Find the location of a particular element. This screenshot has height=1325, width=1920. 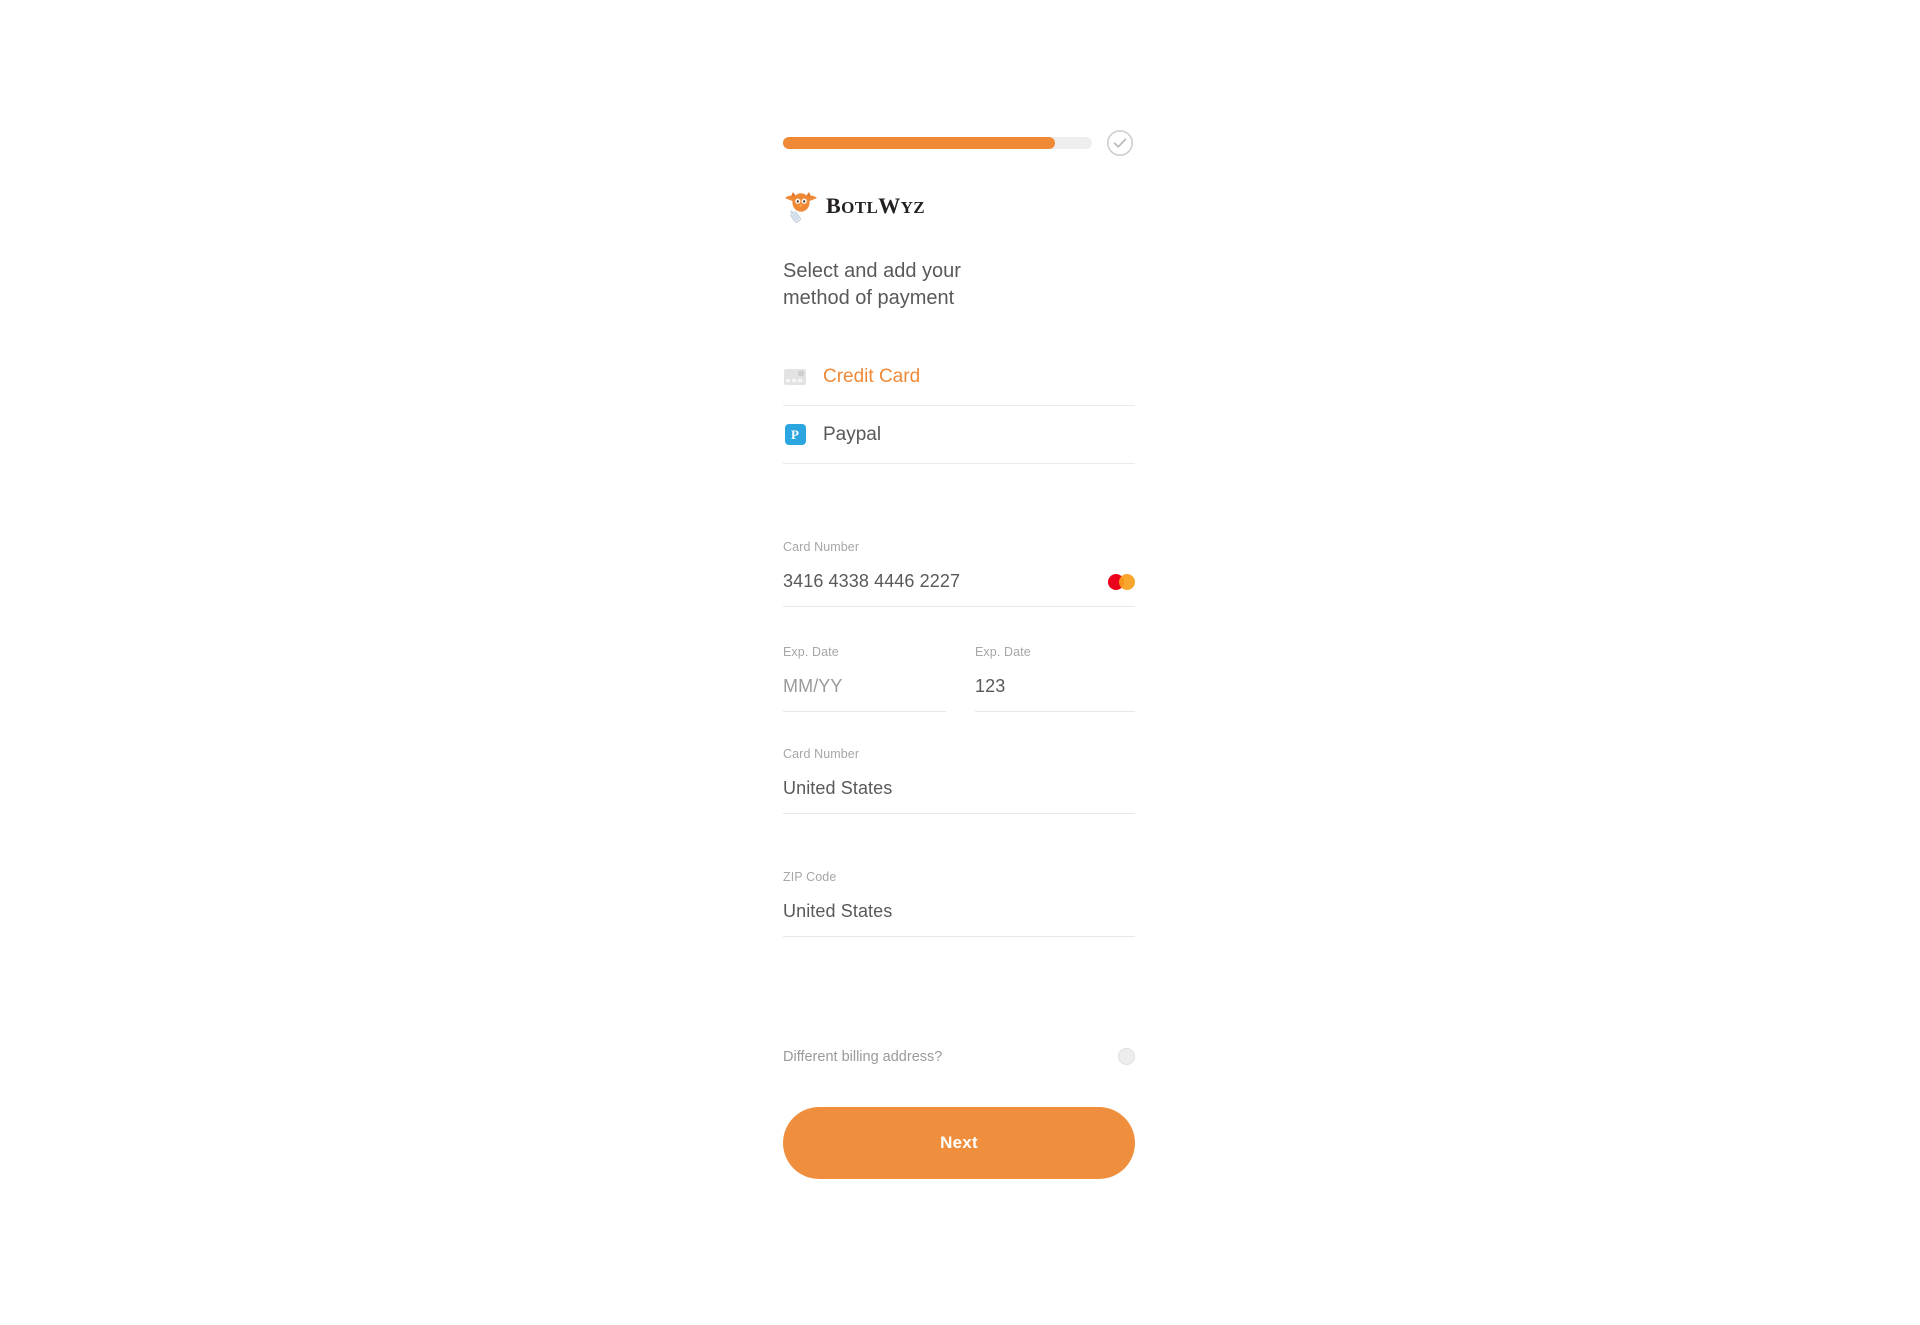

paypal-icon-glyph: P is located at coordinates (795, 434).